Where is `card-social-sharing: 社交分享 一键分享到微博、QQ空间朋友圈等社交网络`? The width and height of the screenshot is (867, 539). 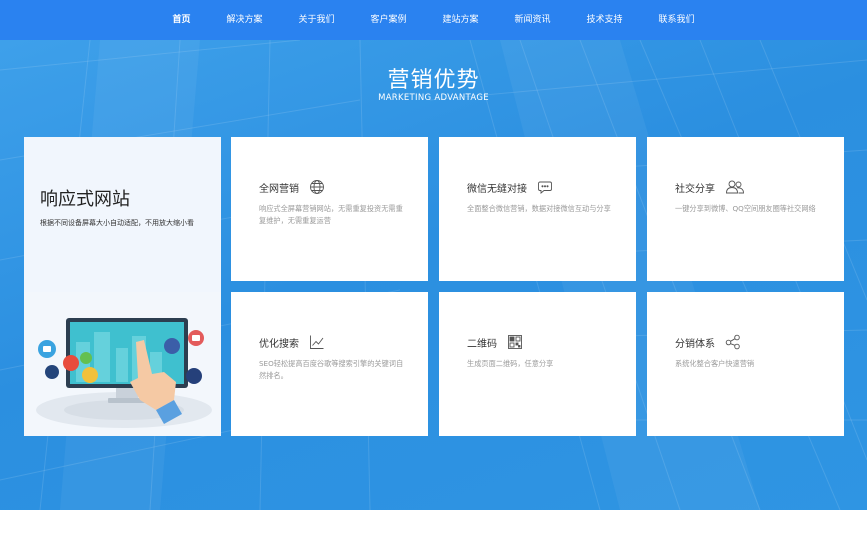 card-social-sharing: 社交分享 一键分享到微博、QQ空间朋友圈等社交网络 is located at coordinates (745, 209).